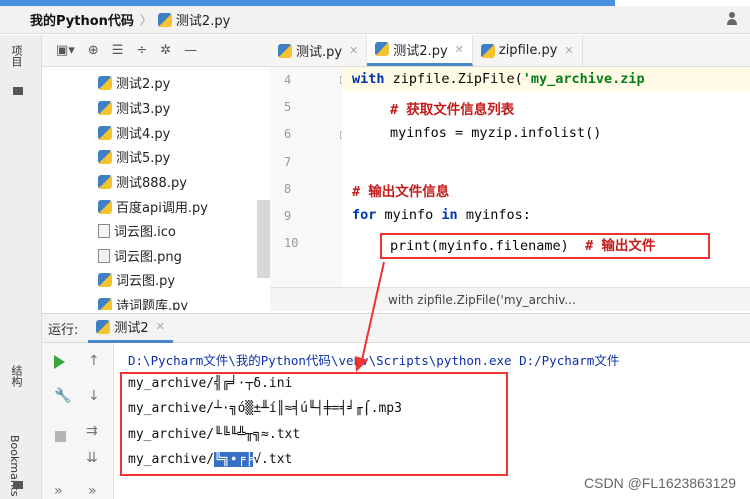 The height and width of the screenshot is (499, 750). I want to click on tree-item: 测试3.py, so click(134, 107).